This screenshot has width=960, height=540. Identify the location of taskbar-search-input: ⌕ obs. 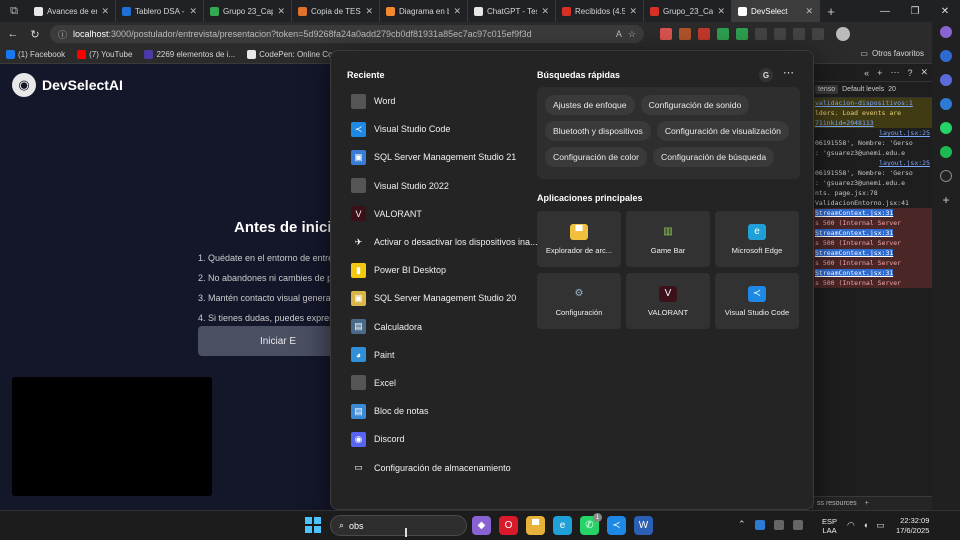
(398, 525).